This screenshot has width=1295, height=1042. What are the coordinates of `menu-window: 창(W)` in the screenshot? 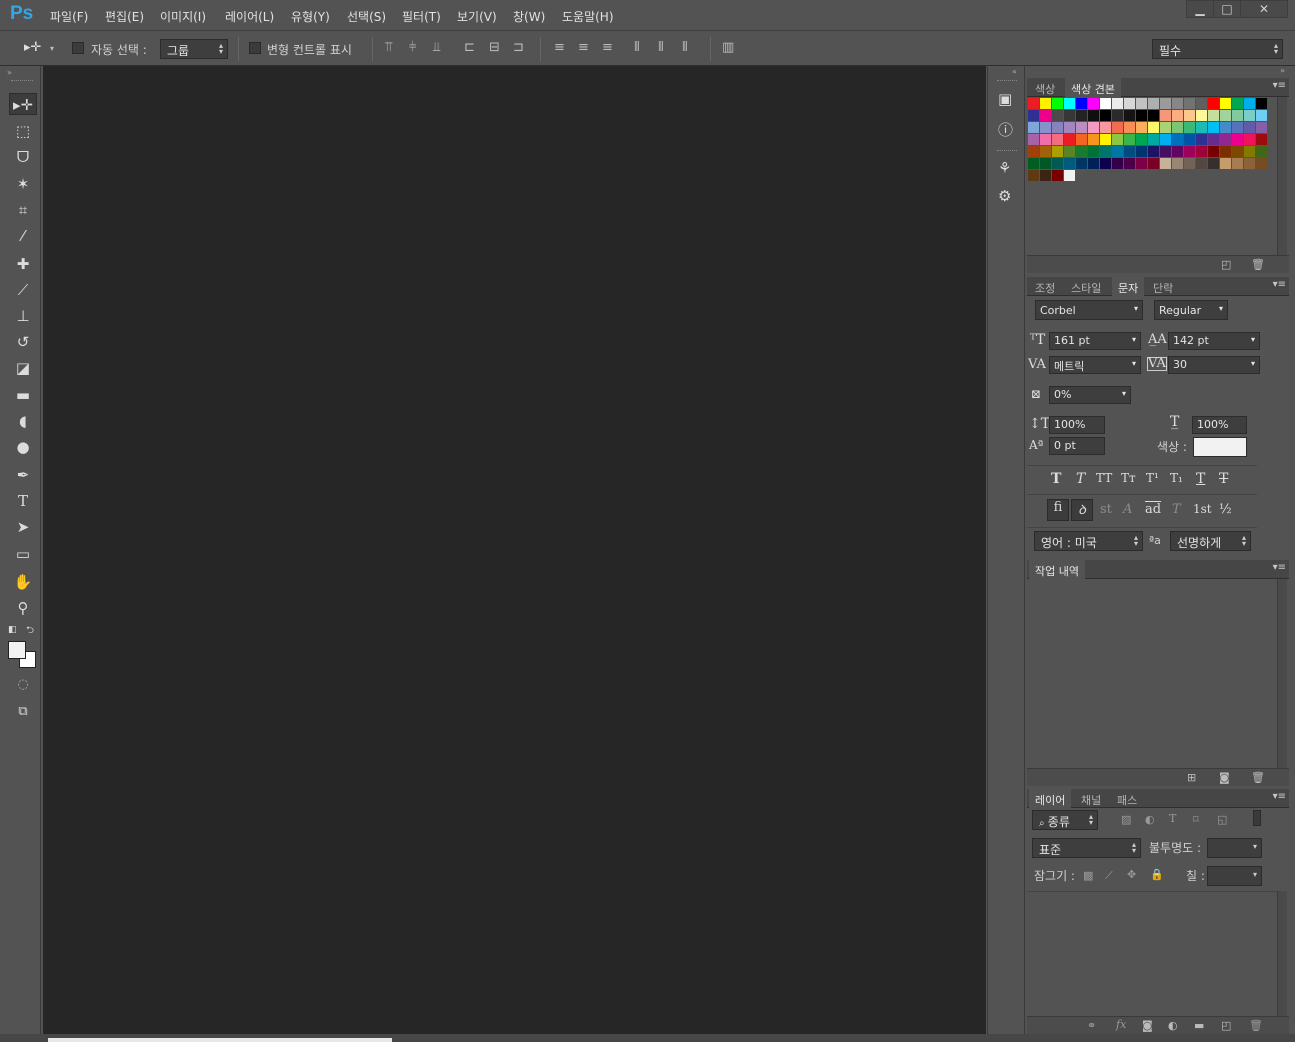 It's located at (529, 16).